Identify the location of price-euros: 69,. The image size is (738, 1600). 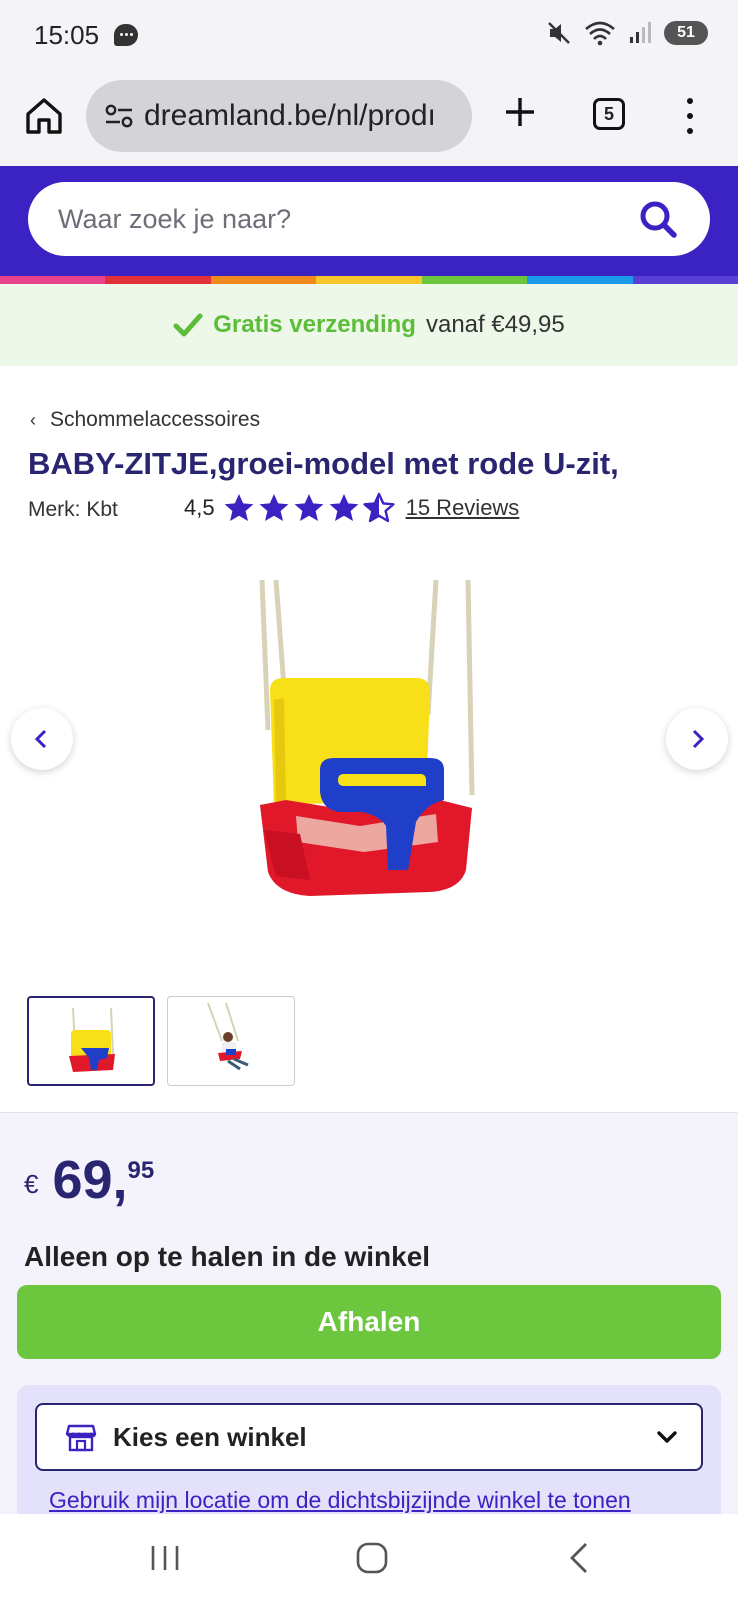
(90, 1180).